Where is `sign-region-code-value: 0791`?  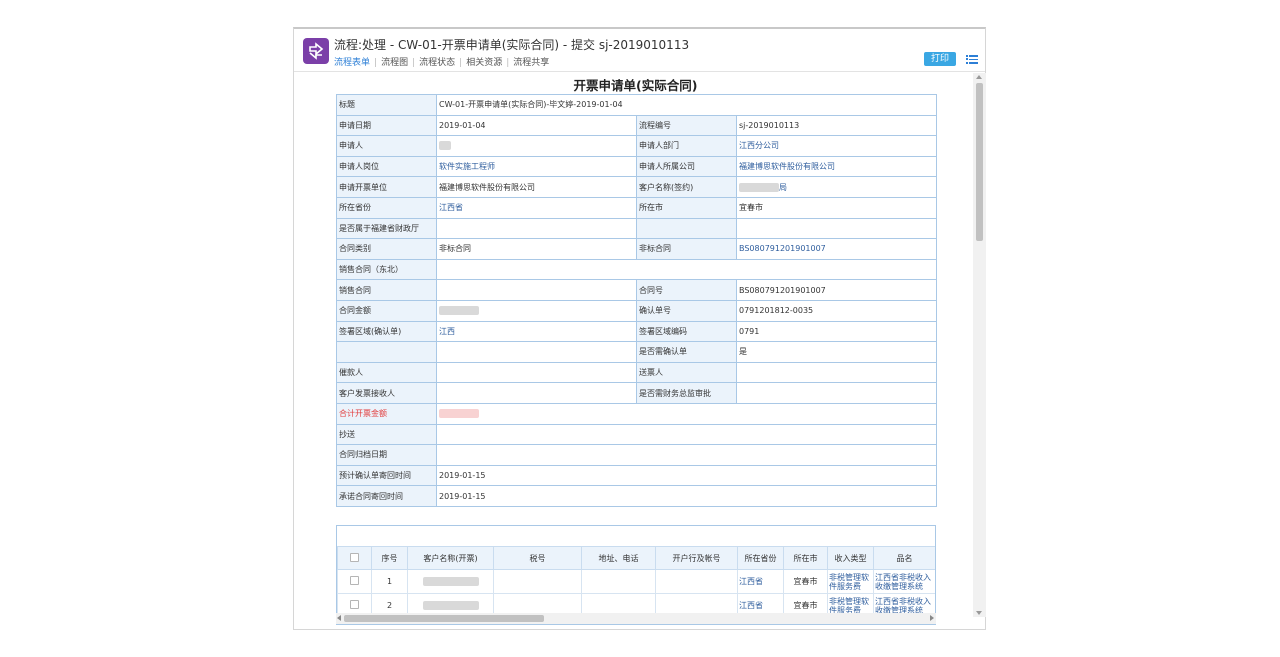 sign-region-code-value: 0791 is located at coordinates (836, 331).